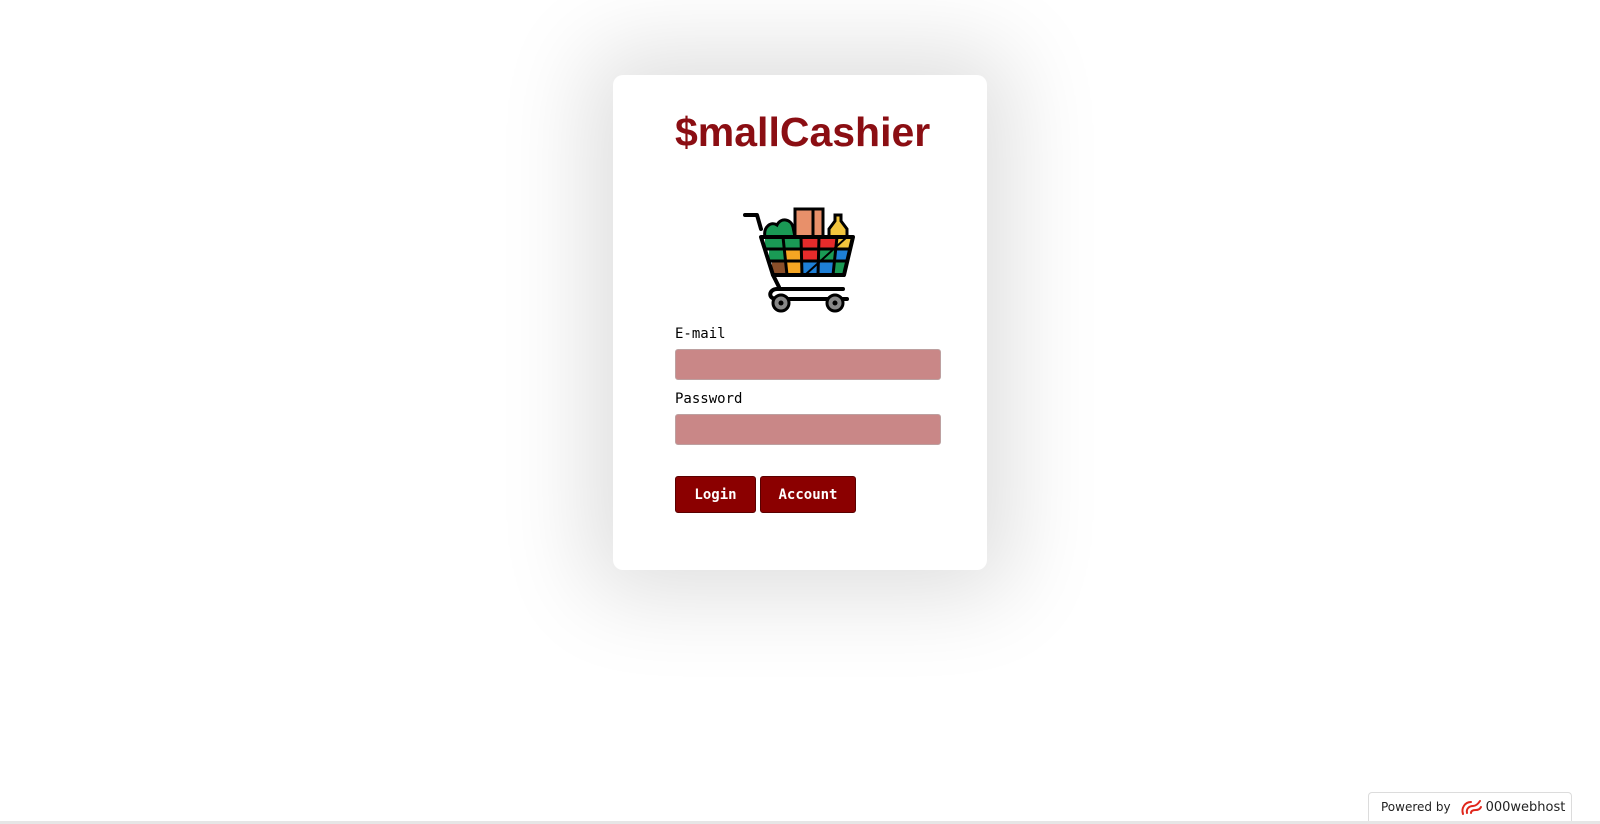 Image resolution: width=1600 pixels, height=824 pixels. Describe the element at coordinates (1416, 807) in the screenshot. I see `powered-by-text: Powered by` at that location.